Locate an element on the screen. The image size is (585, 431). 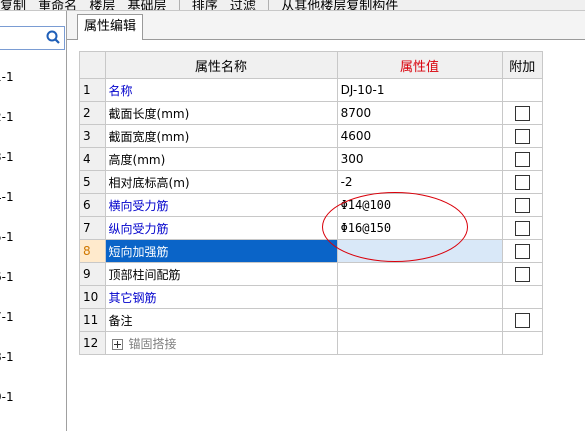
table-row: 11 备注 is located at coordinates (311, 320).